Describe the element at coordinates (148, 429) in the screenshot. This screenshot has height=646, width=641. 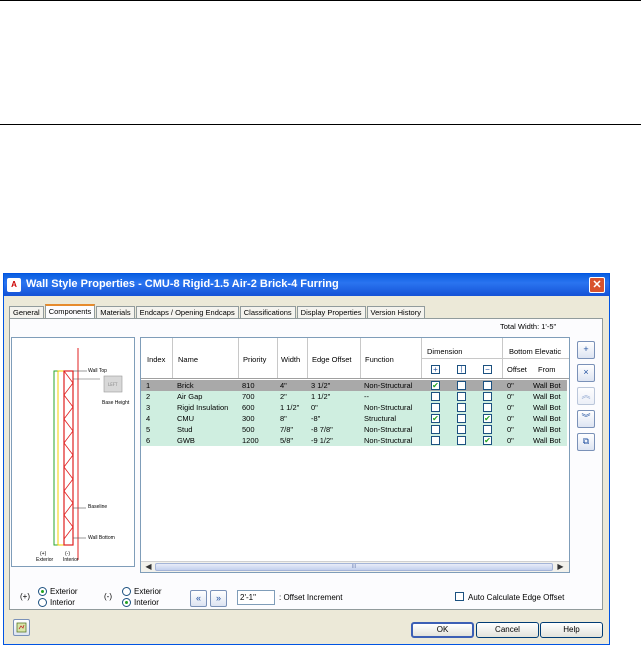
I see `cell-index: 5` at that location.